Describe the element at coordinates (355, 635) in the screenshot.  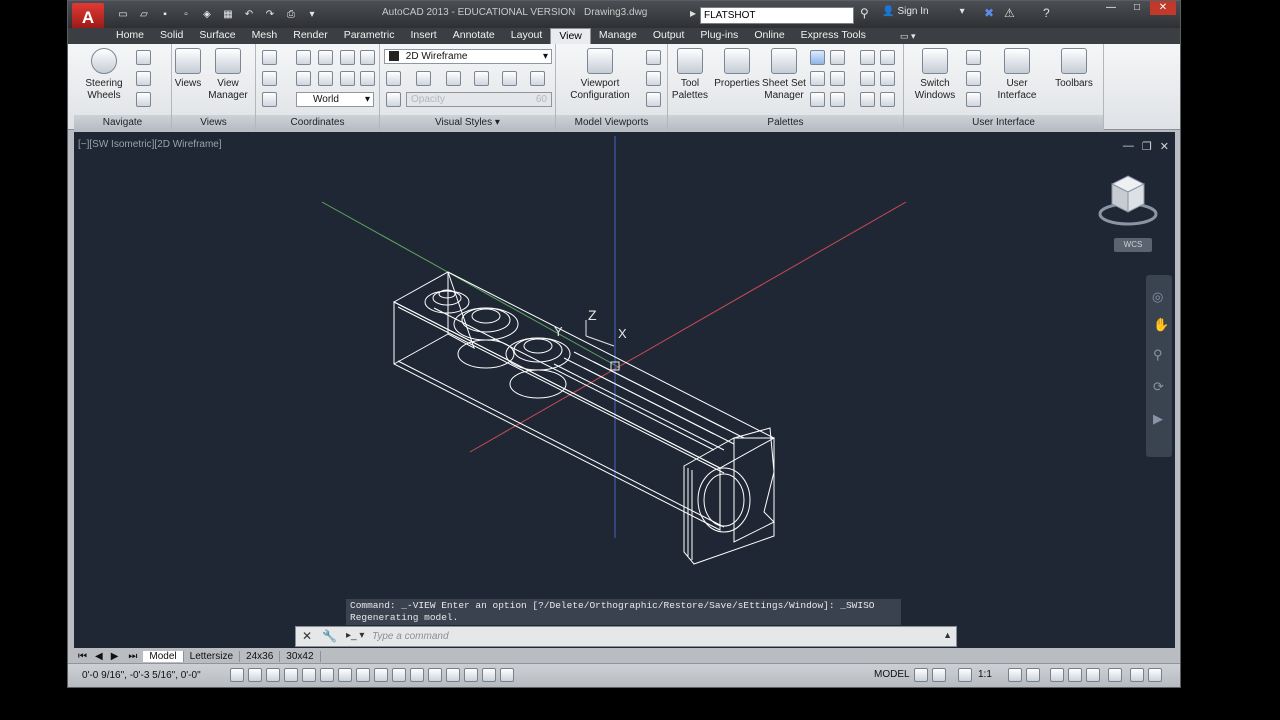
I see `recent-commands-icon: ▸_ ▾` at that location.